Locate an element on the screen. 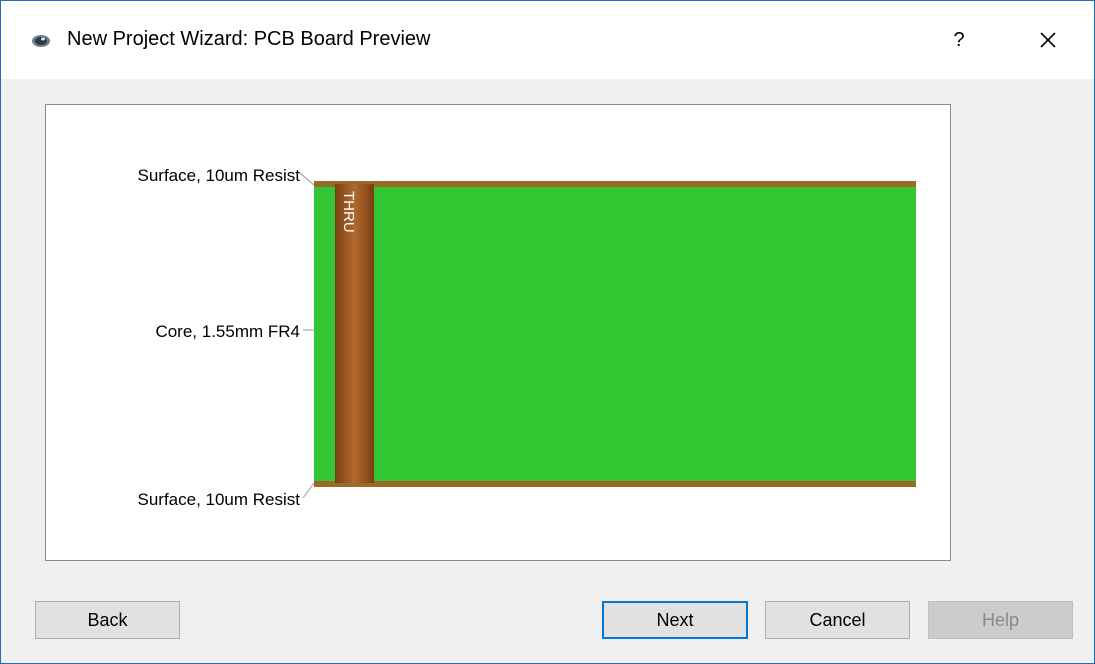 The width and height of the screenshot is (1095, 664). close-icon is located at coordinates (1048, 40).